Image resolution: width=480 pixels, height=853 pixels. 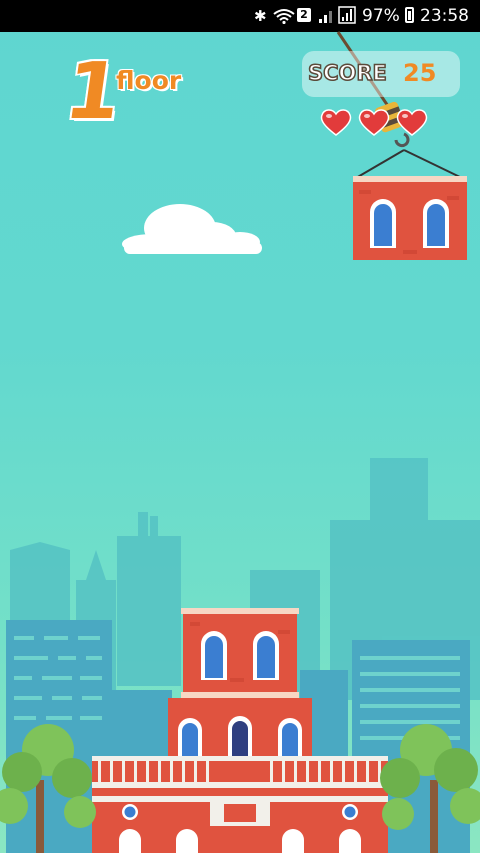 What do you see at coordinates (410, 218) in the screenshot?
I see `swinging-block` at bounding box center [410, 218].